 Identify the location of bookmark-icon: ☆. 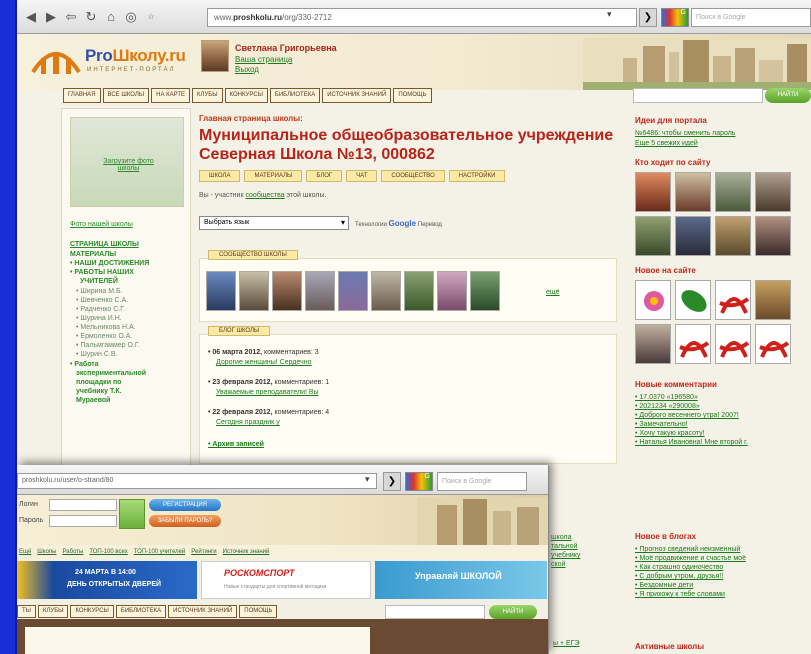
(151, 17).